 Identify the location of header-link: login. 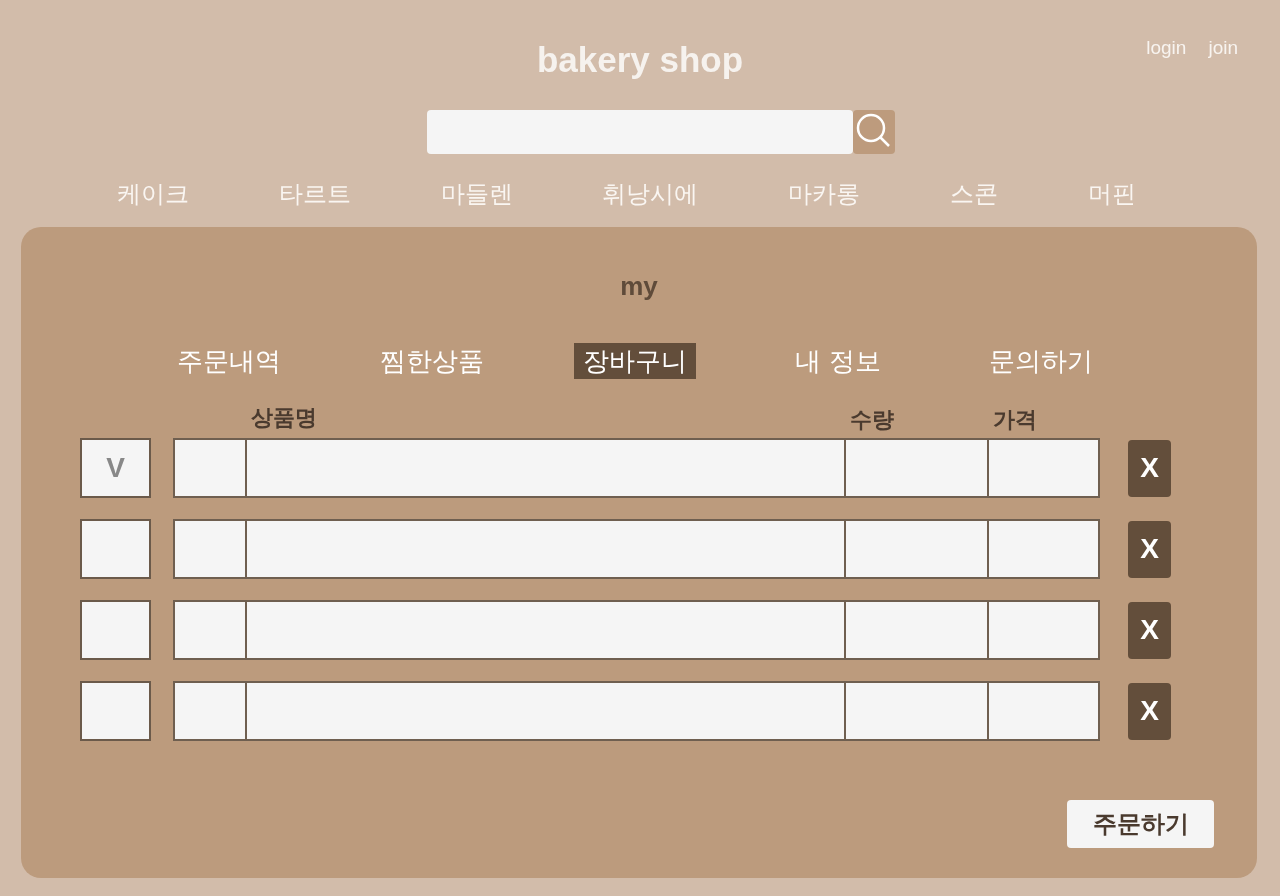
(1166, 48).